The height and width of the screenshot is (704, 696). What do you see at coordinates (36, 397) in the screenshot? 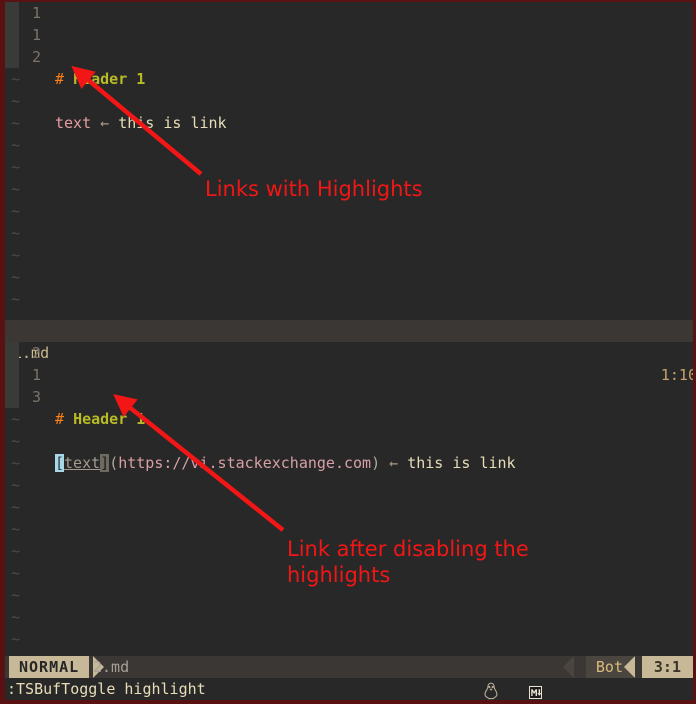
I see `line-number: 3` at bounding box center [36, 397].